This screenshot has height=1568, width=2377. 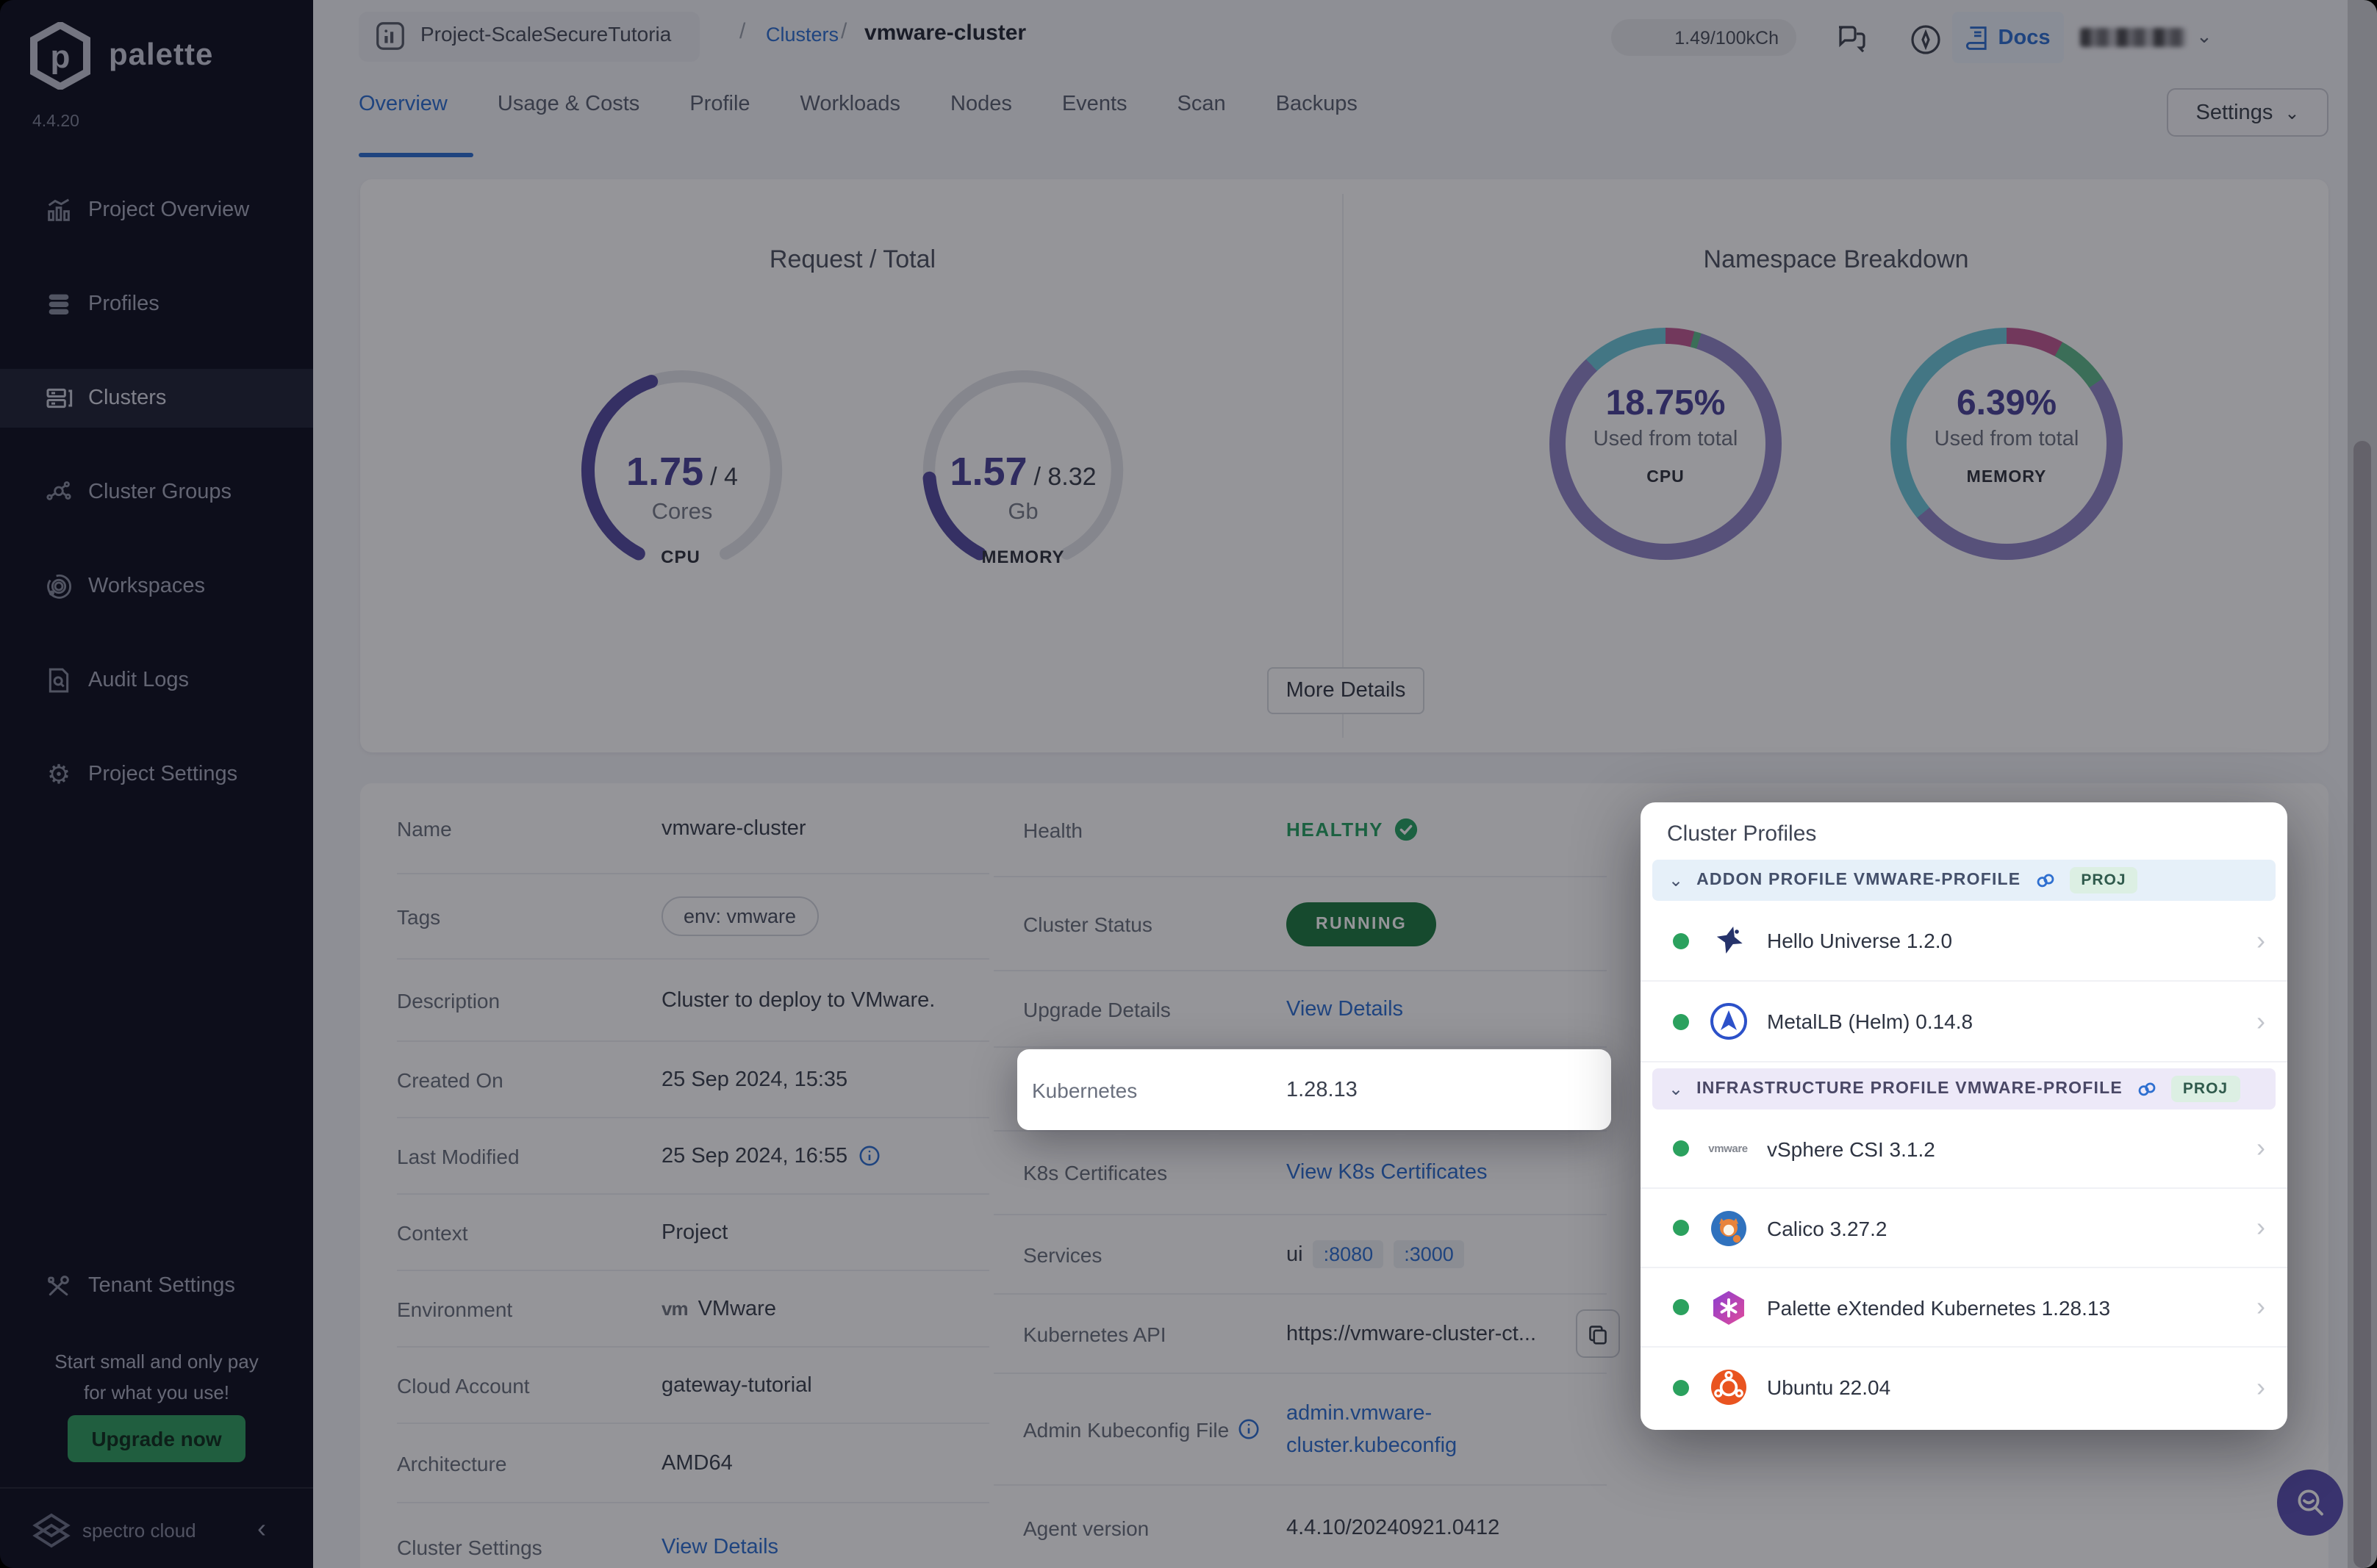 What do you see at coordinates (1728, 1387) in the screenshot?
I see `ubuntu-icon` at bounding box center [1728, 1387].